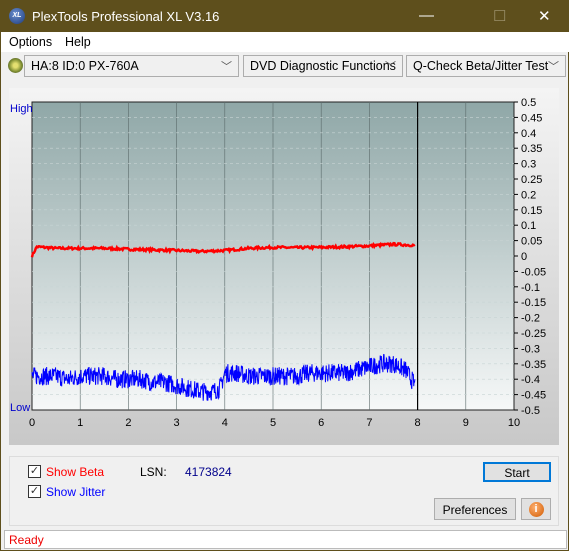 The image size is (569, 551). I want to click on minimize-button: —, so click(426, 15).